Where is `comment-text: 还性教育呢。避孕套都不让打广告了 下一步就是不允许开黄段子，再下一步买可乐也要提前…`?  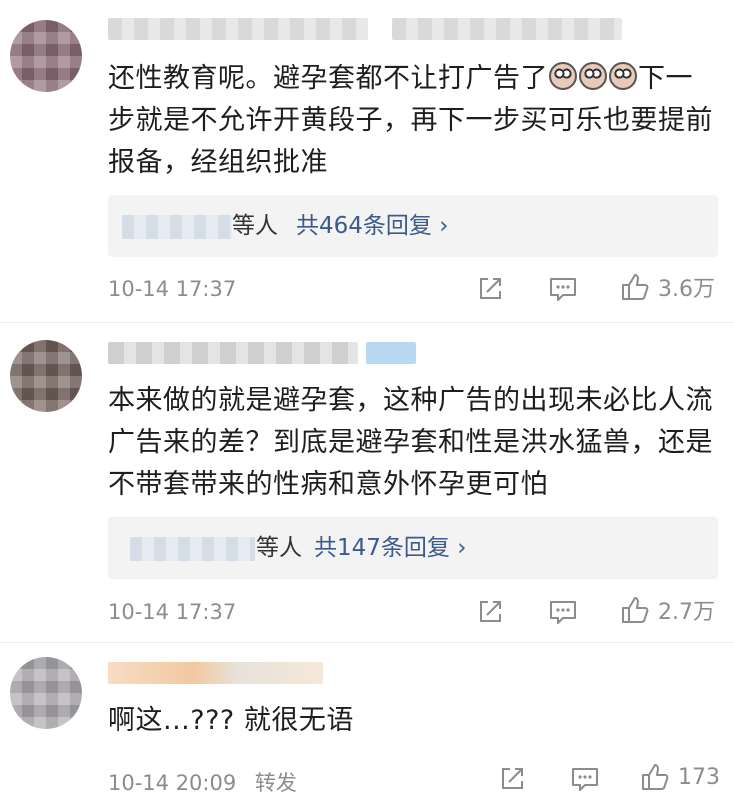
comment-text: 还性教育呢。避孕套都不让打广告了 下一步就是不允许开黄段子，再下一步买可乐也要提前… is located at coordinates (410, 120).